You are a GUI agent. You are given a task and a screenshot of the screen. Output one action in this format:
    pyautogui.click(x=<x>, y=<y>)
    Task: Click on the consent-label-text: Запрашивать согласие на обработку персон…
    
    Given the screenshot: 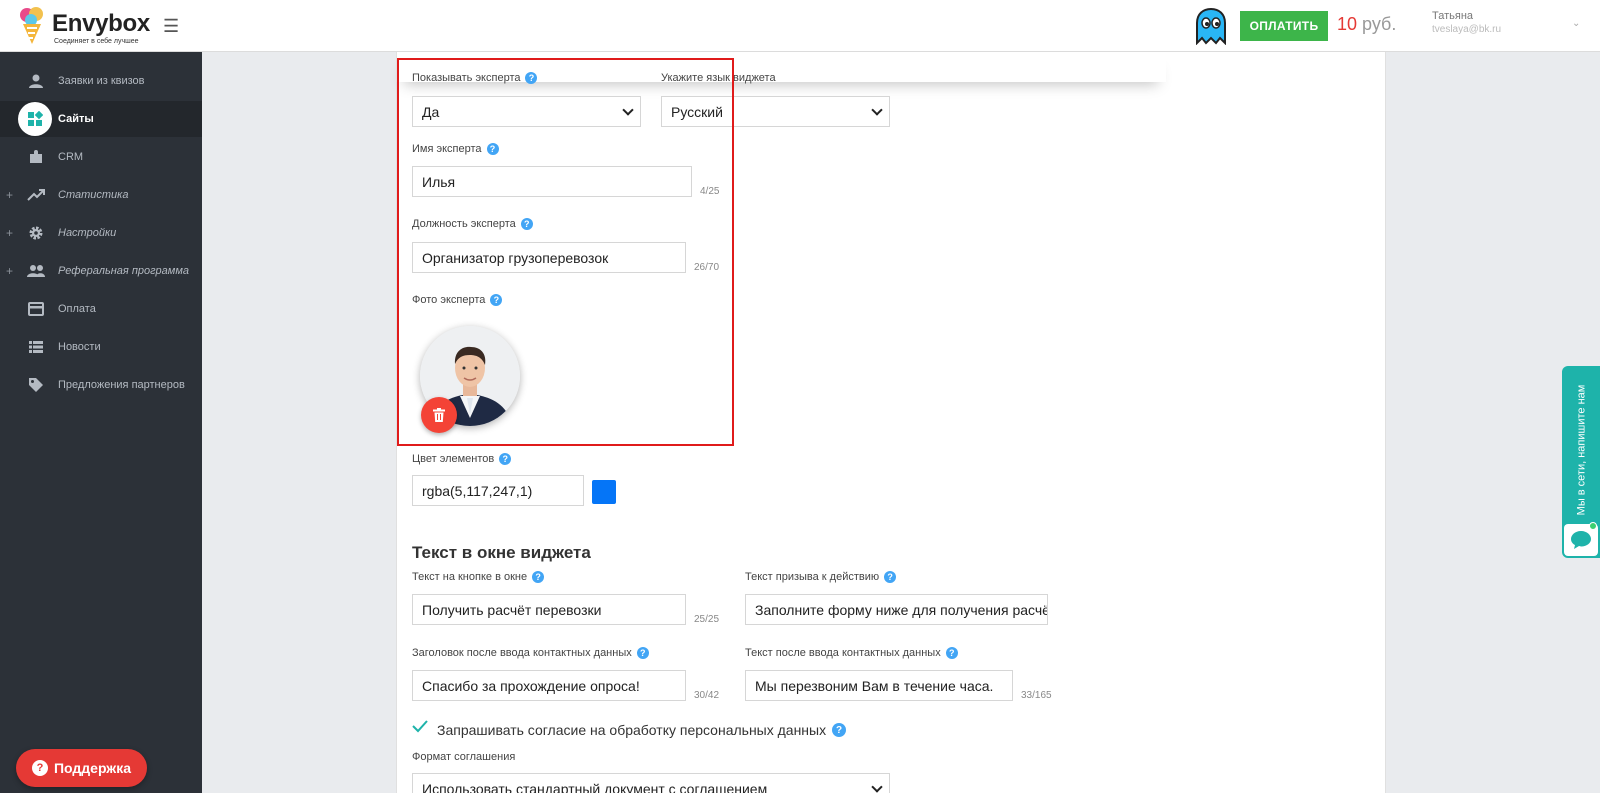 What is the action you would take?
    pyautogui.click(x=632, y=730)
    